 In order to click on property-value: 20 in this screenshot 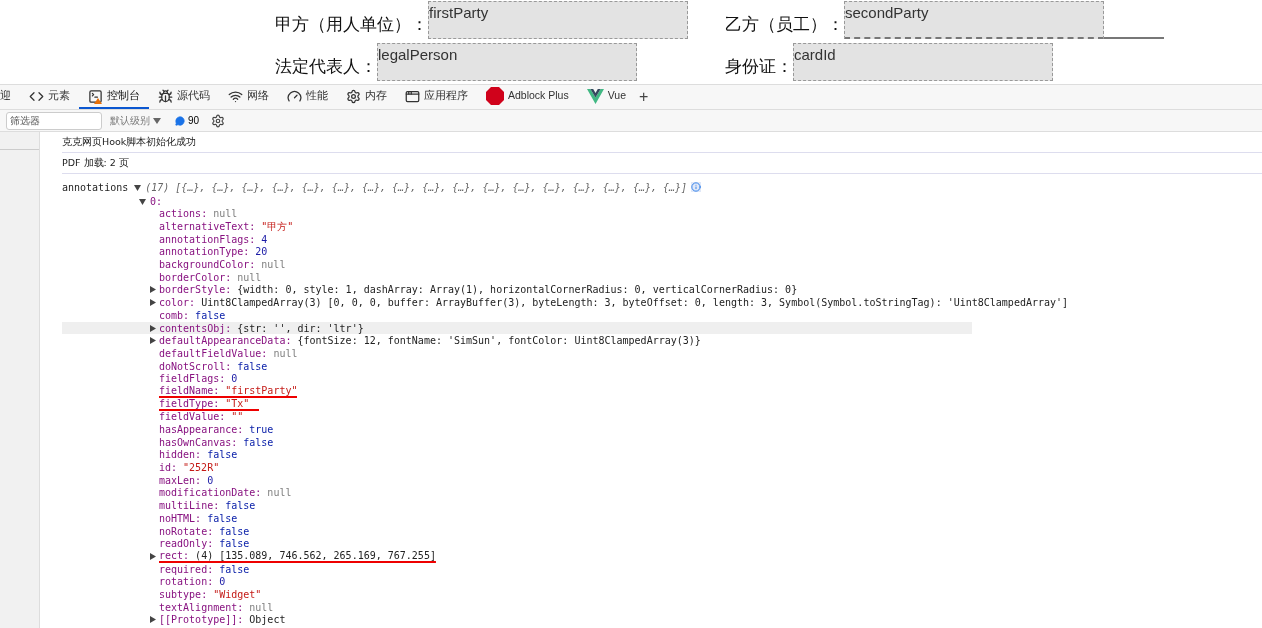, I will do `click(261, 252)`.